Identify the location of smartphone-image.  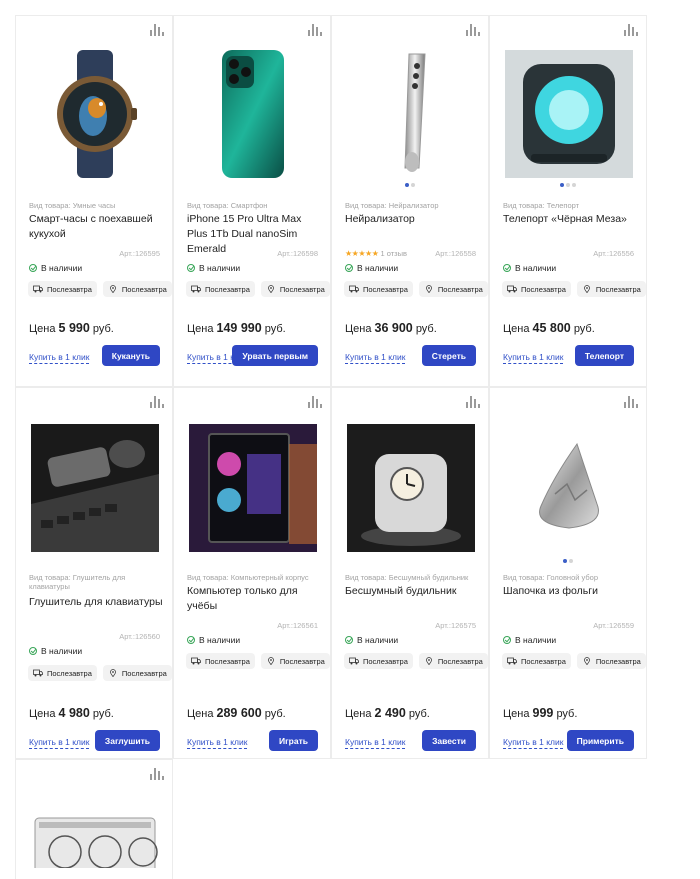
(253, 114).